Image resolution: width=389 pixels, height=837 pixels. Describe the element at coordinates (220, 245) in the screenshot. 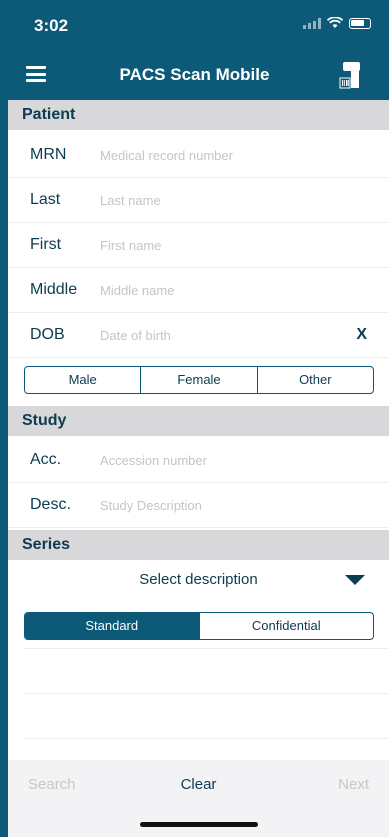

I see `first-name-input` at that location.